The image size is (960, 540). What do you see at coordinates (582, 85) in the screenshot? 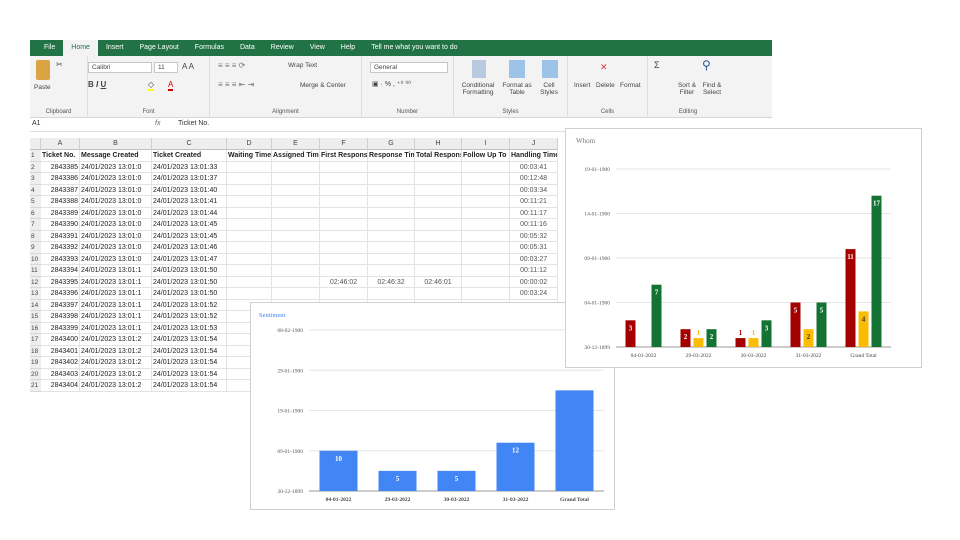
I see `insert-button: Insert` at bounding box center [582, 85].